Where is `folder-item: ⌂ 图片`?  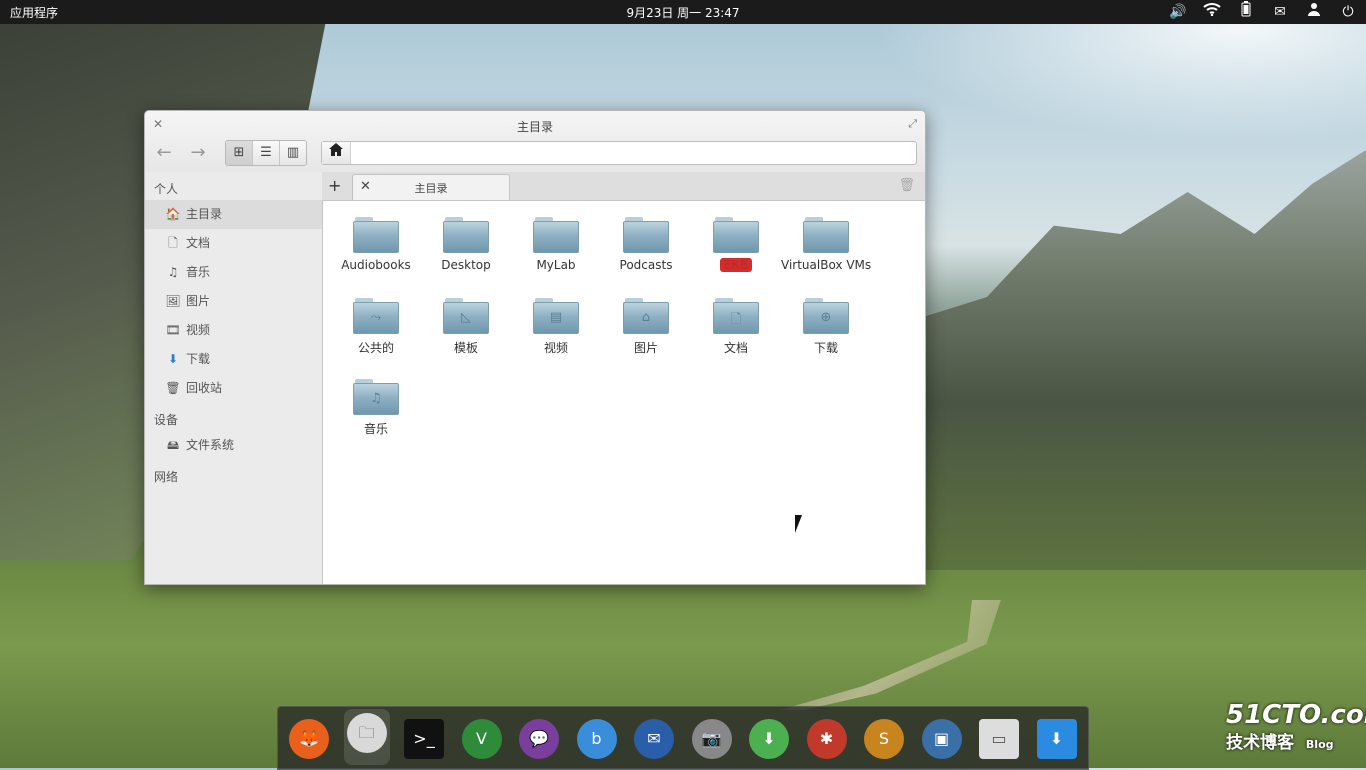 folder-item: ⌂ 图片 is located at coordinates (646, 336).